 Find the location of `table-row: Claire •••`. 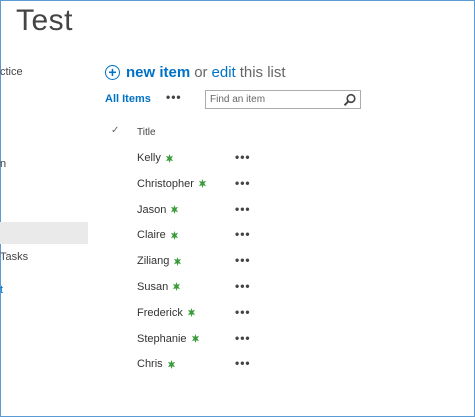

table-row: Claire ••• is located at coordinates (235, 235).